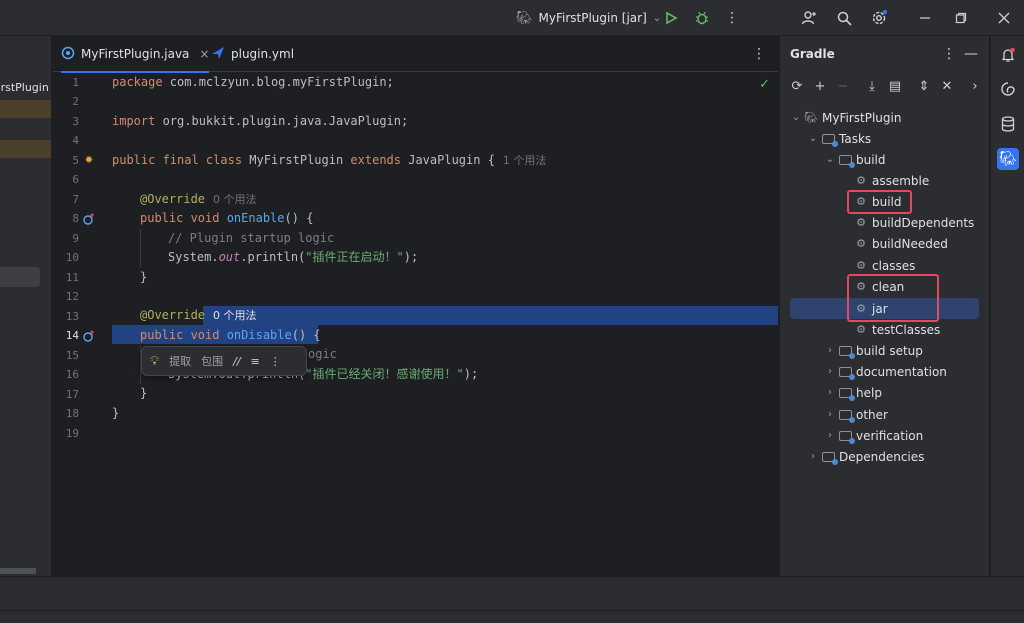 The height and width of the screenshot is (623, 1024). Describe the element at coordinates (885, 243) in the screenshot. I see `tree-task-buildneeded: ⚙ buildNeeded` at that location.